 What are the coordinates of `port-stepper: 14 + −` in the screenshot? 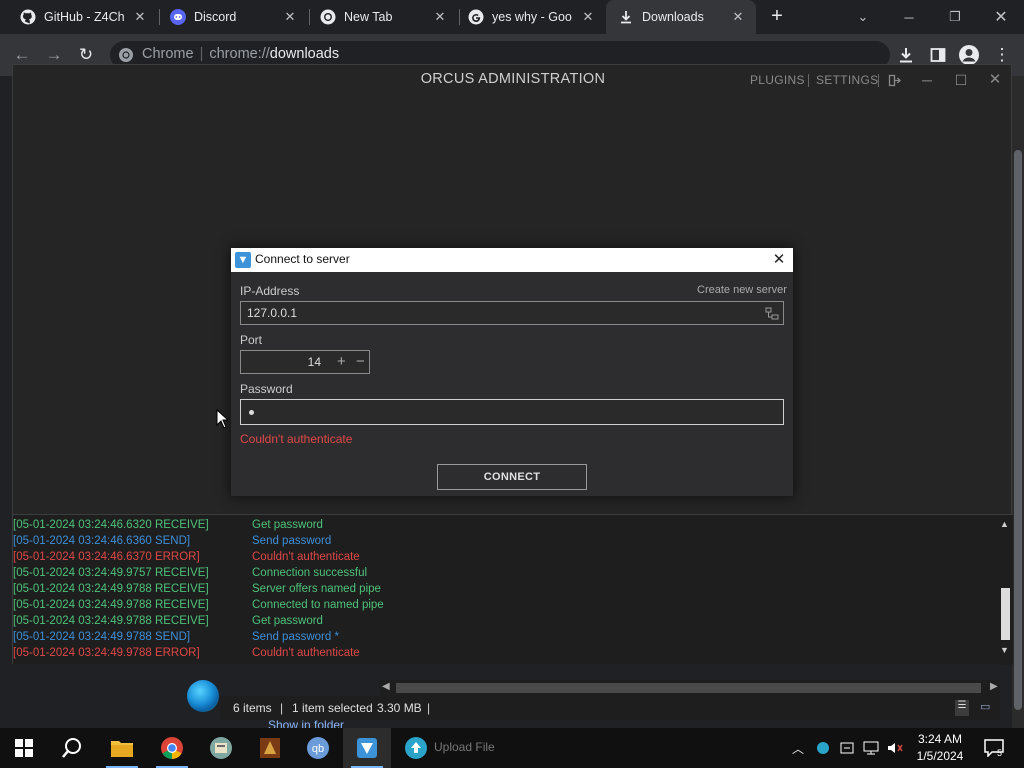 It's located at (305, 362).